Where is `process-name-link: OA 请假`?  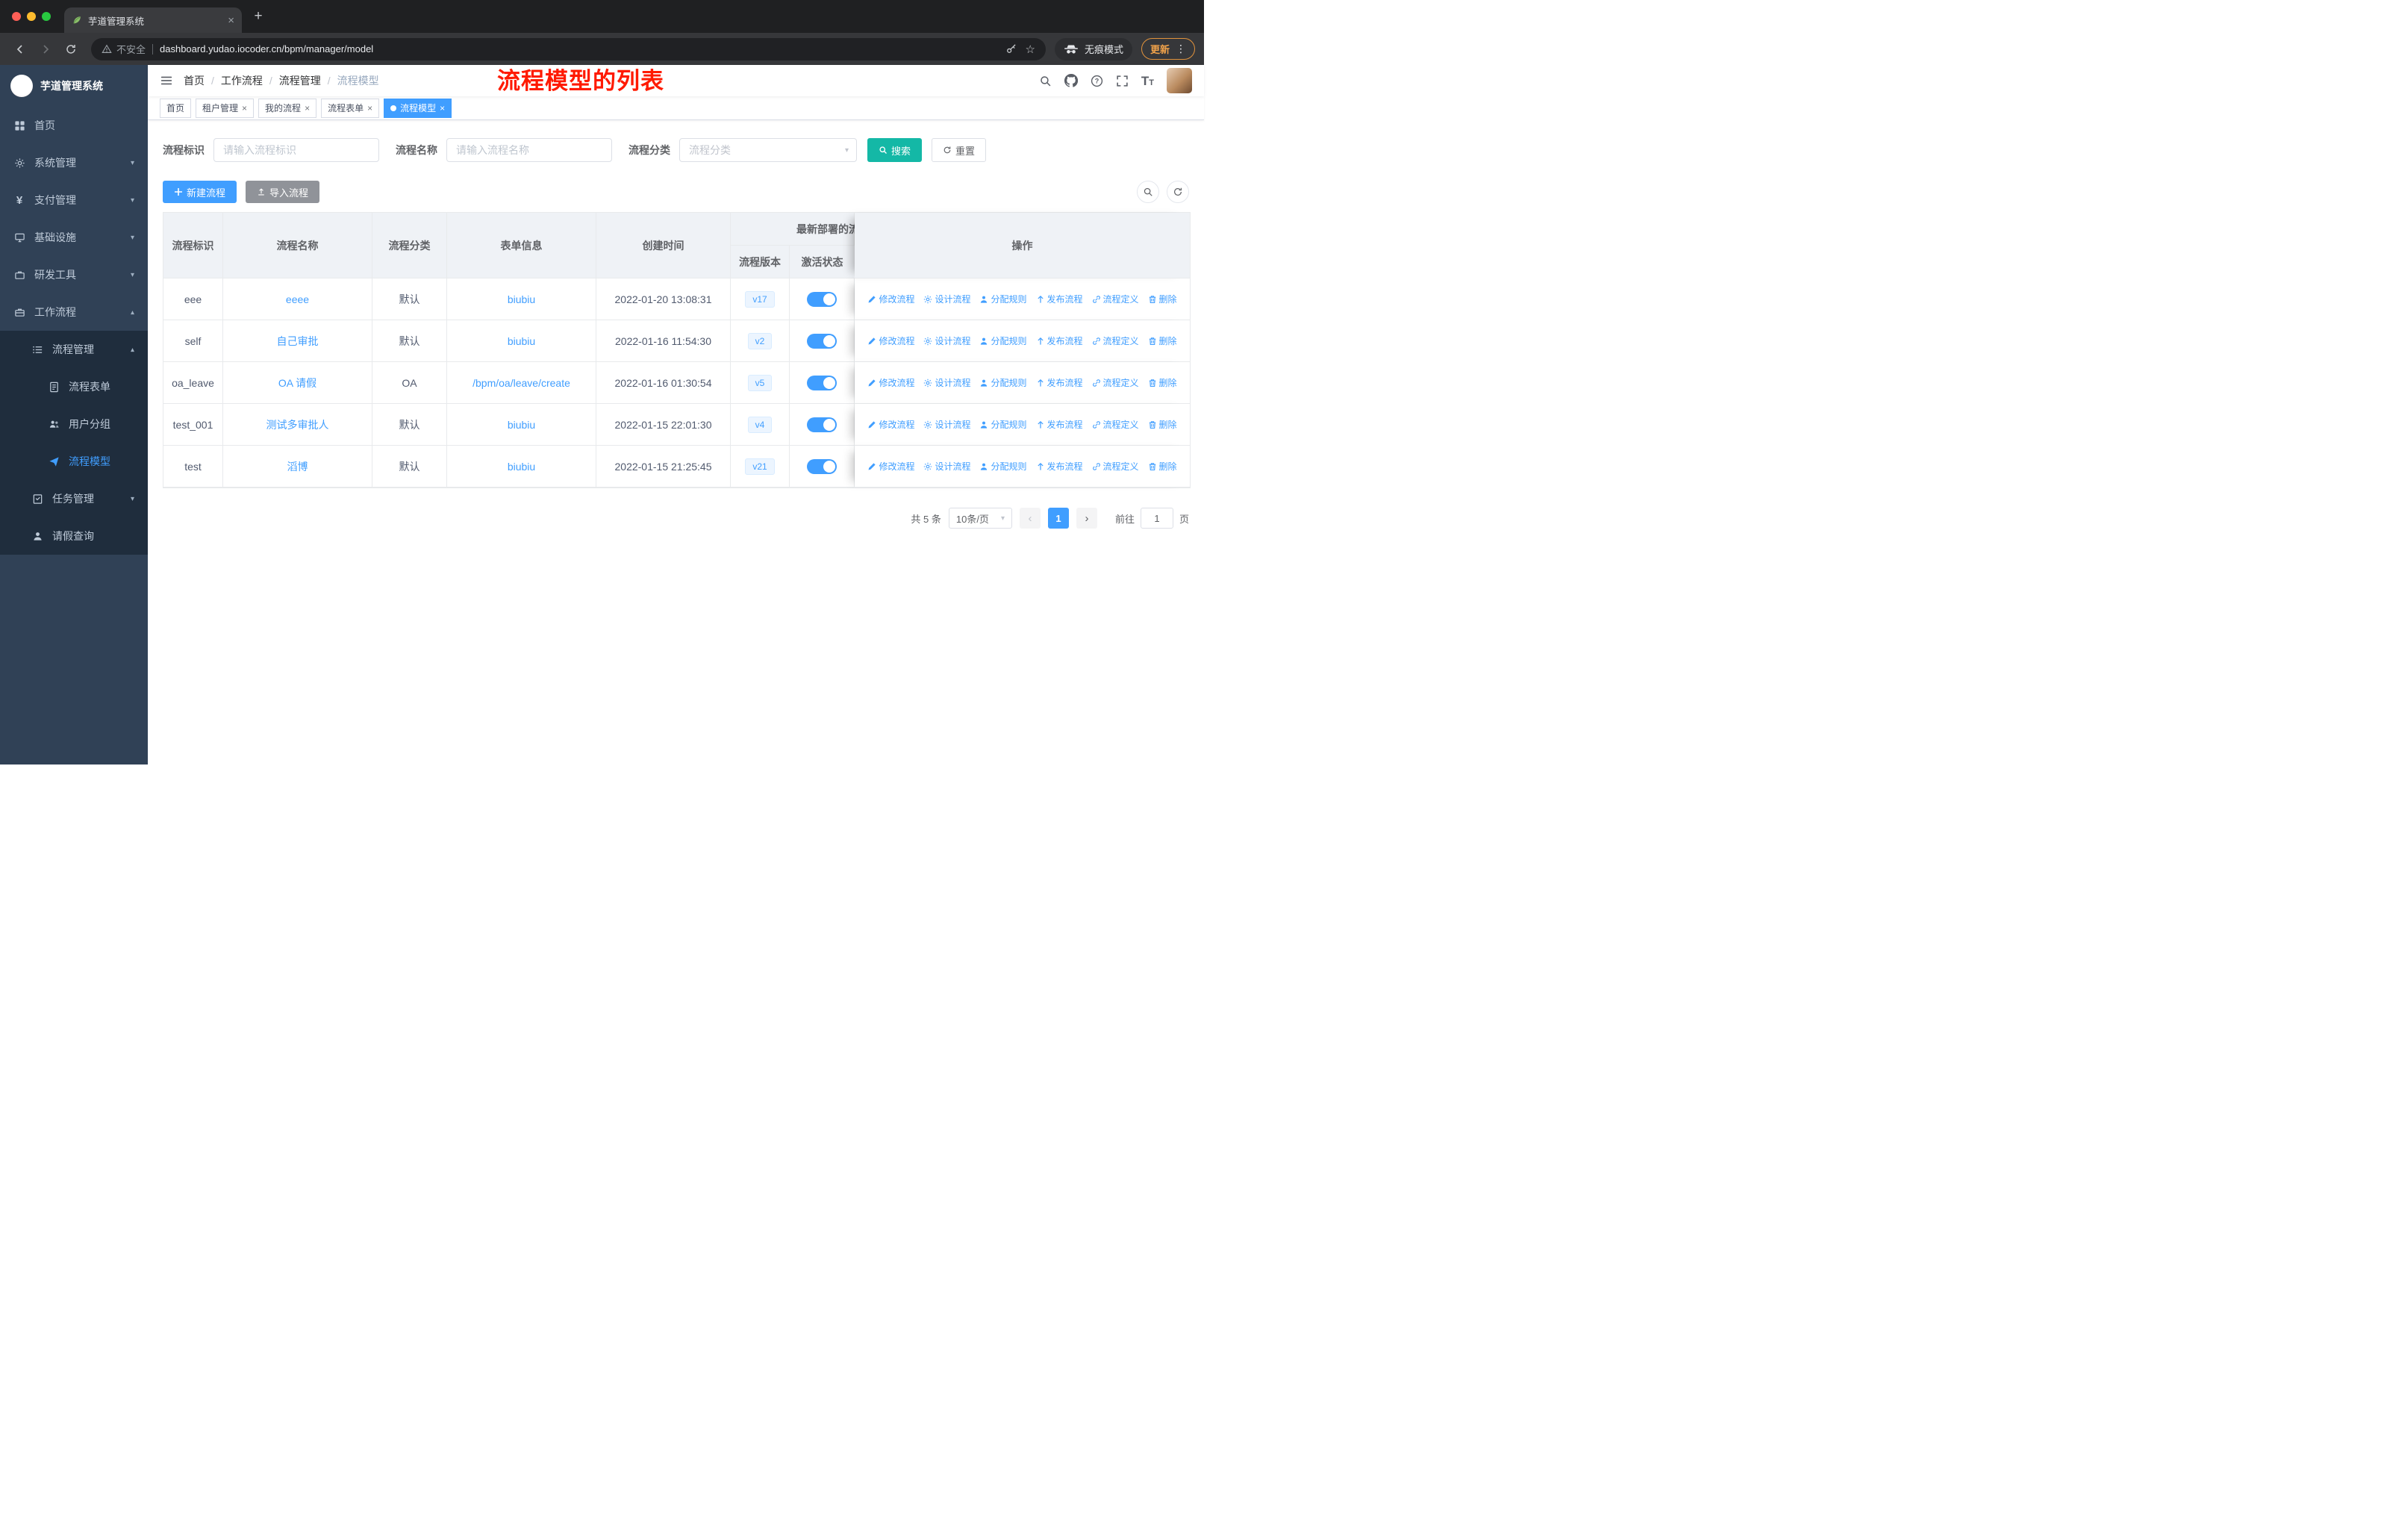 process-name-link: OA 请假 is located at coordinates (297, 383).